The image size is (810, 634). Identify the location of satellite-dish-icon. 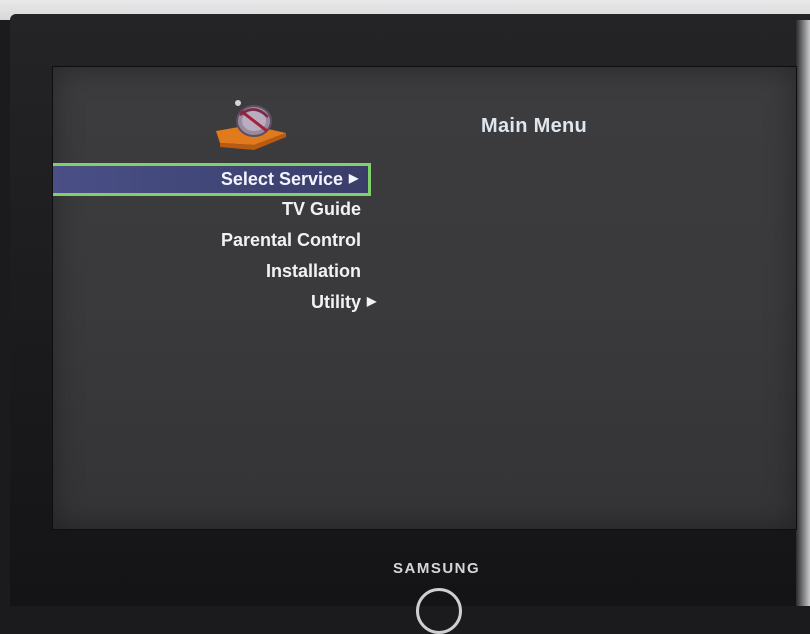
(251, 125).